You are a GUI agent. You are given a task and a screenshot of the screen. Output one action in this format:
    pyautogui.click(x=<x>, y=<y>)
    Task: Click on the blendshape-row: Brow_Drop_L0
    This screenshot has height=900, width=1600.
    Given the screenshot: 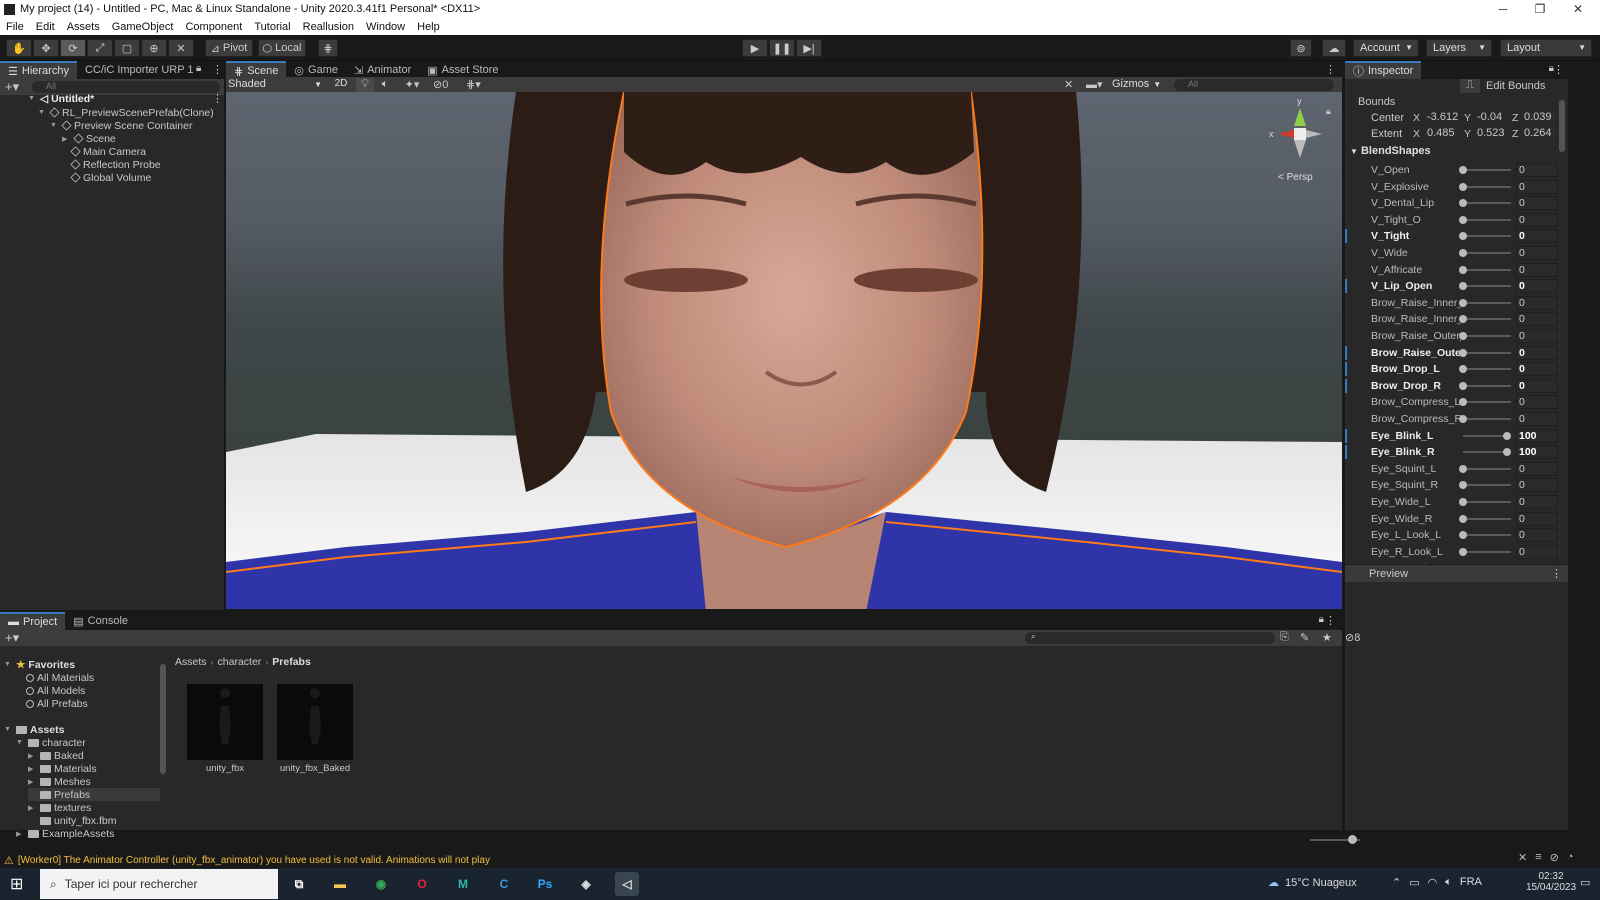 What is the action you would take?
    pyautogui.click(x=1452, y=369)
    